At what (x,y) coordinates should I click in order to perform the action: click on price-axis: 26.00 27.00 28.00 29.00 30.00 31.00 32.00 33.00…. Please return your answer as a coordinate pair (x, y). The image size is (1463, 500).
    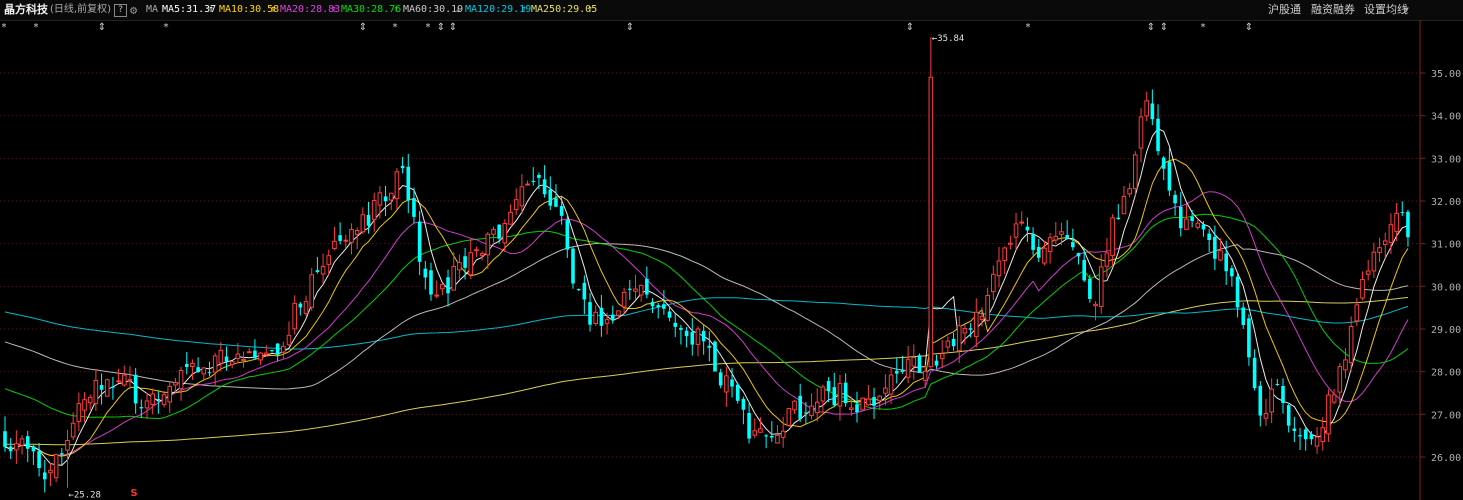
    Looking at the image, I should click on (1440, 266).